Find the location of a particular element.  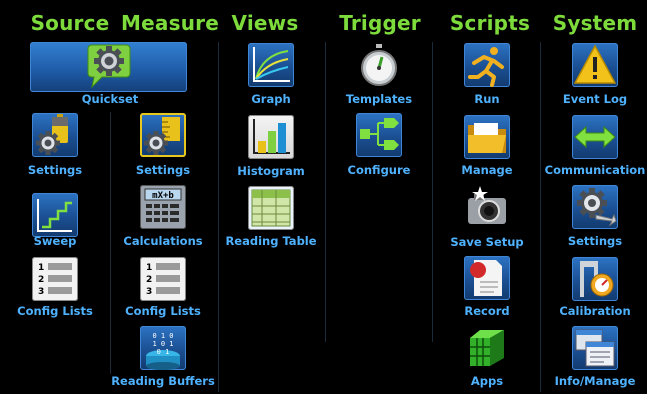

scripts-manage-label: Manage is located at coordinates (487, 170).